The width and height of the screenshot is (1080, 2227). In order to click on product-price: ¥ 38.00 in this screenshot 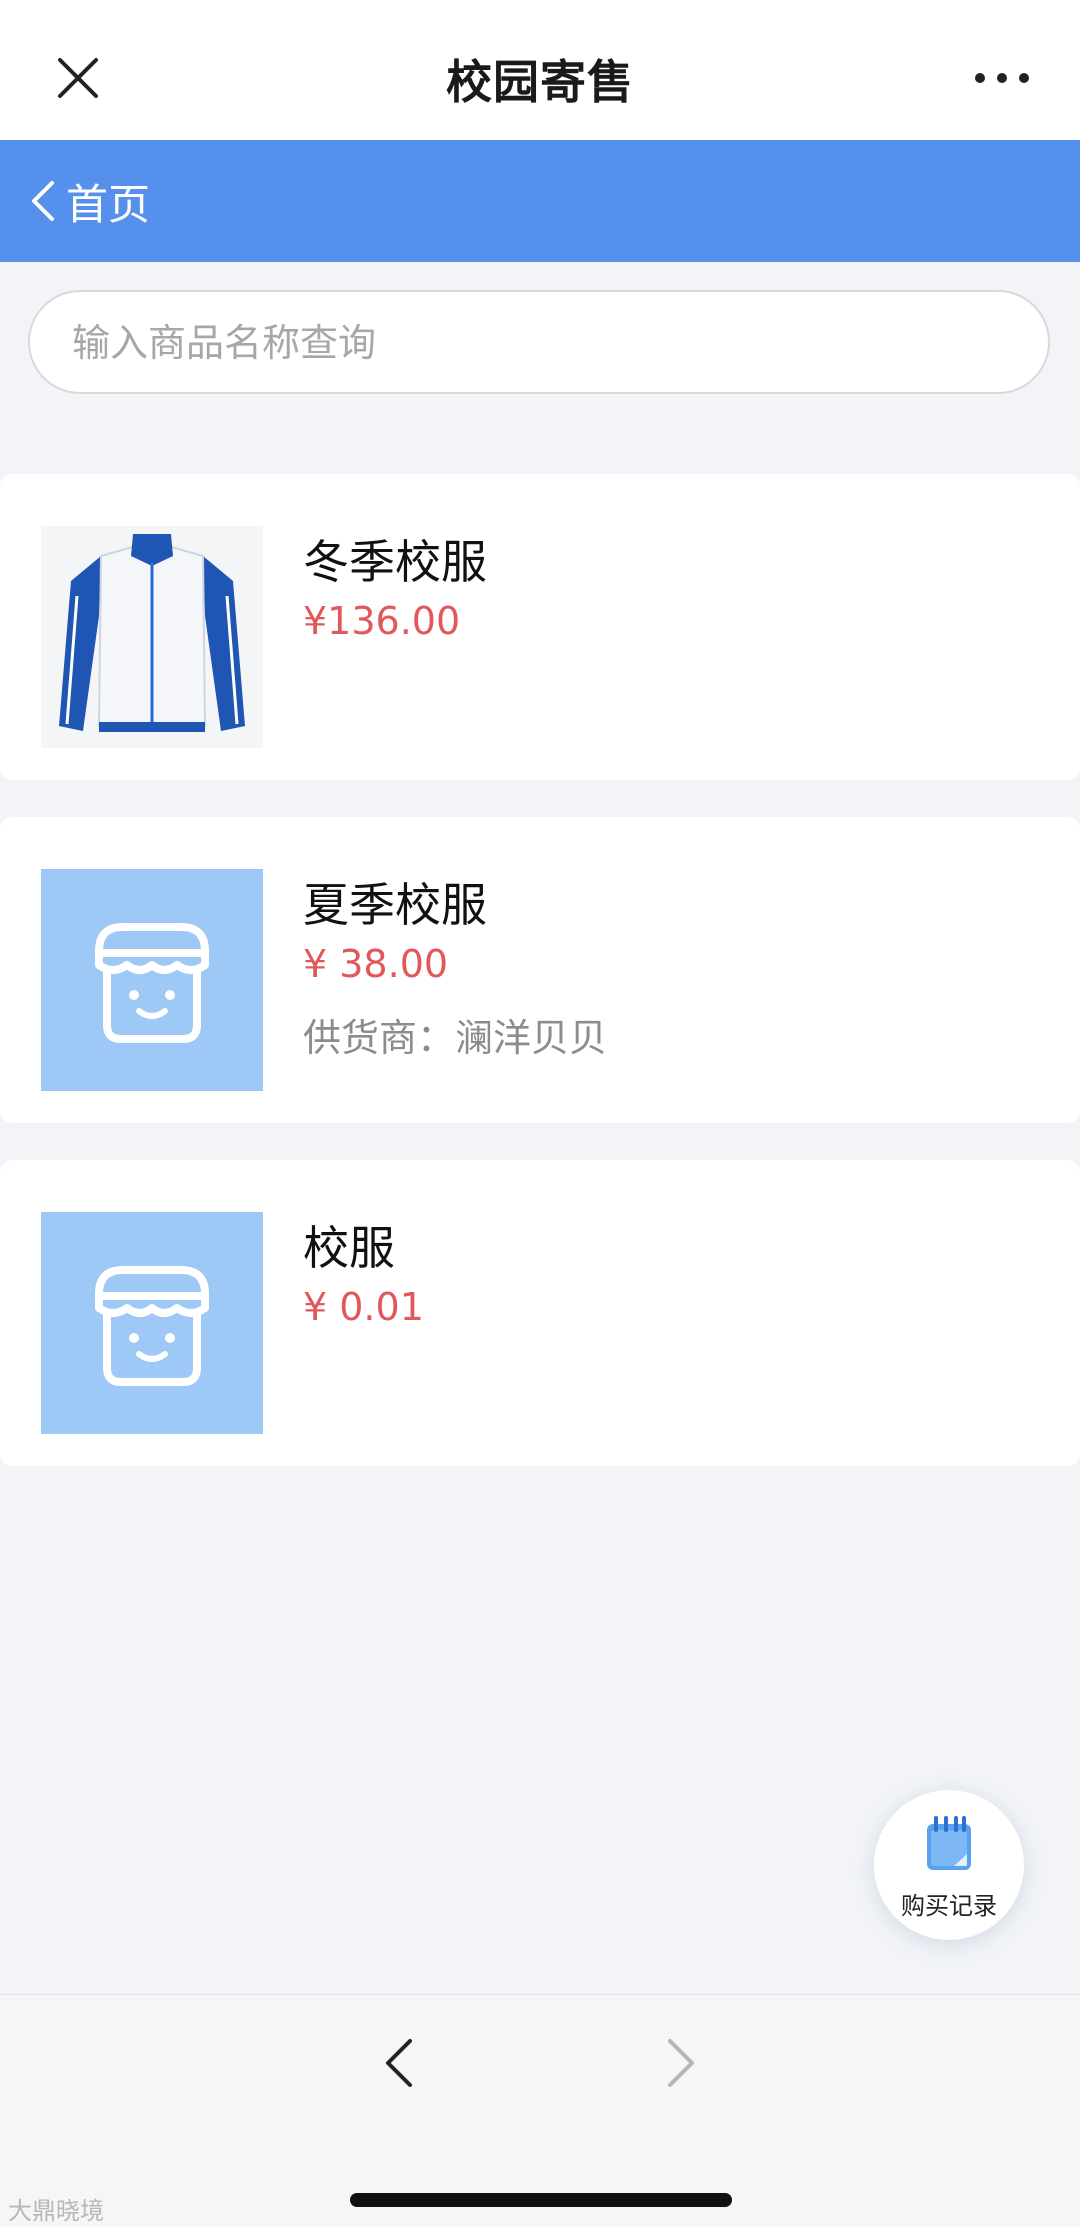, I will do `click(376, 964)`.